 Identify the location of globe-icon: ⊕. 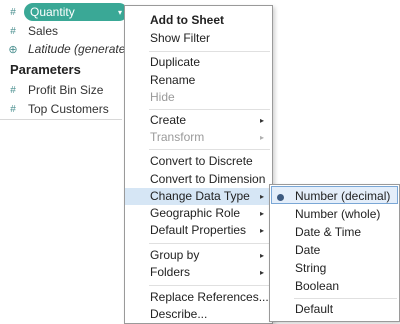
(13, 49).